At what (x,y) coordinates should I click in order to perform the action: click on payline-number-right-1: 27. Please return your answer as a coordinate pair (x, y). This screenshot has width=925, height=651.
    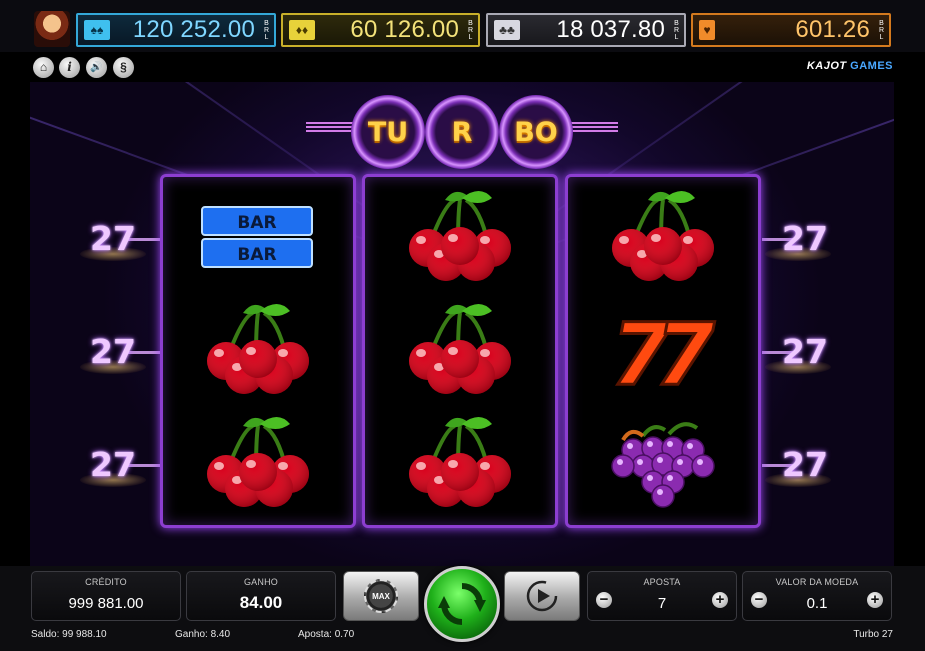
    Looking at the image, I should click on (805, 238).